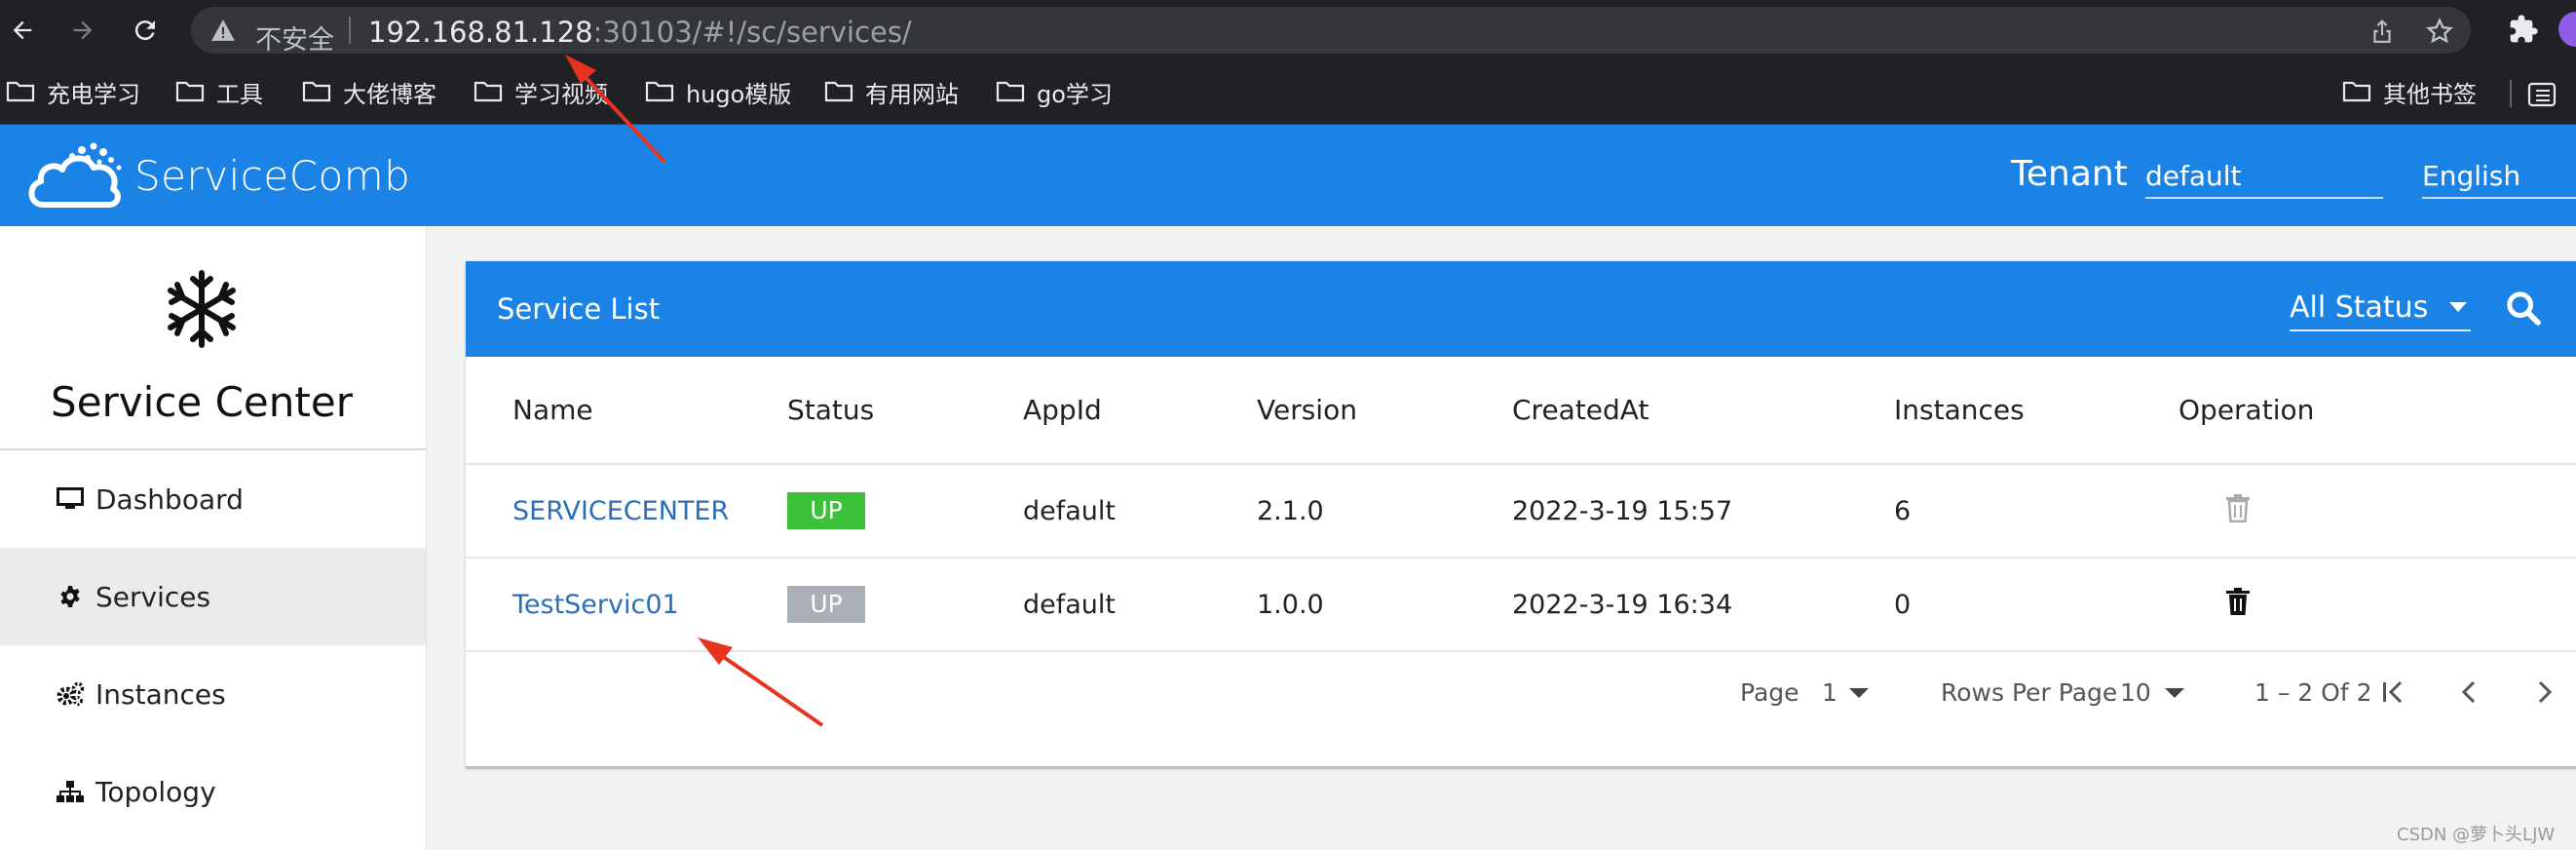 Image resolution: width=2576 pixels, height=850 pixels. What do you see at coordinates (1769, 692) in the screenshot?
I see `page-label: Page` at bounding box center [1769, 692].